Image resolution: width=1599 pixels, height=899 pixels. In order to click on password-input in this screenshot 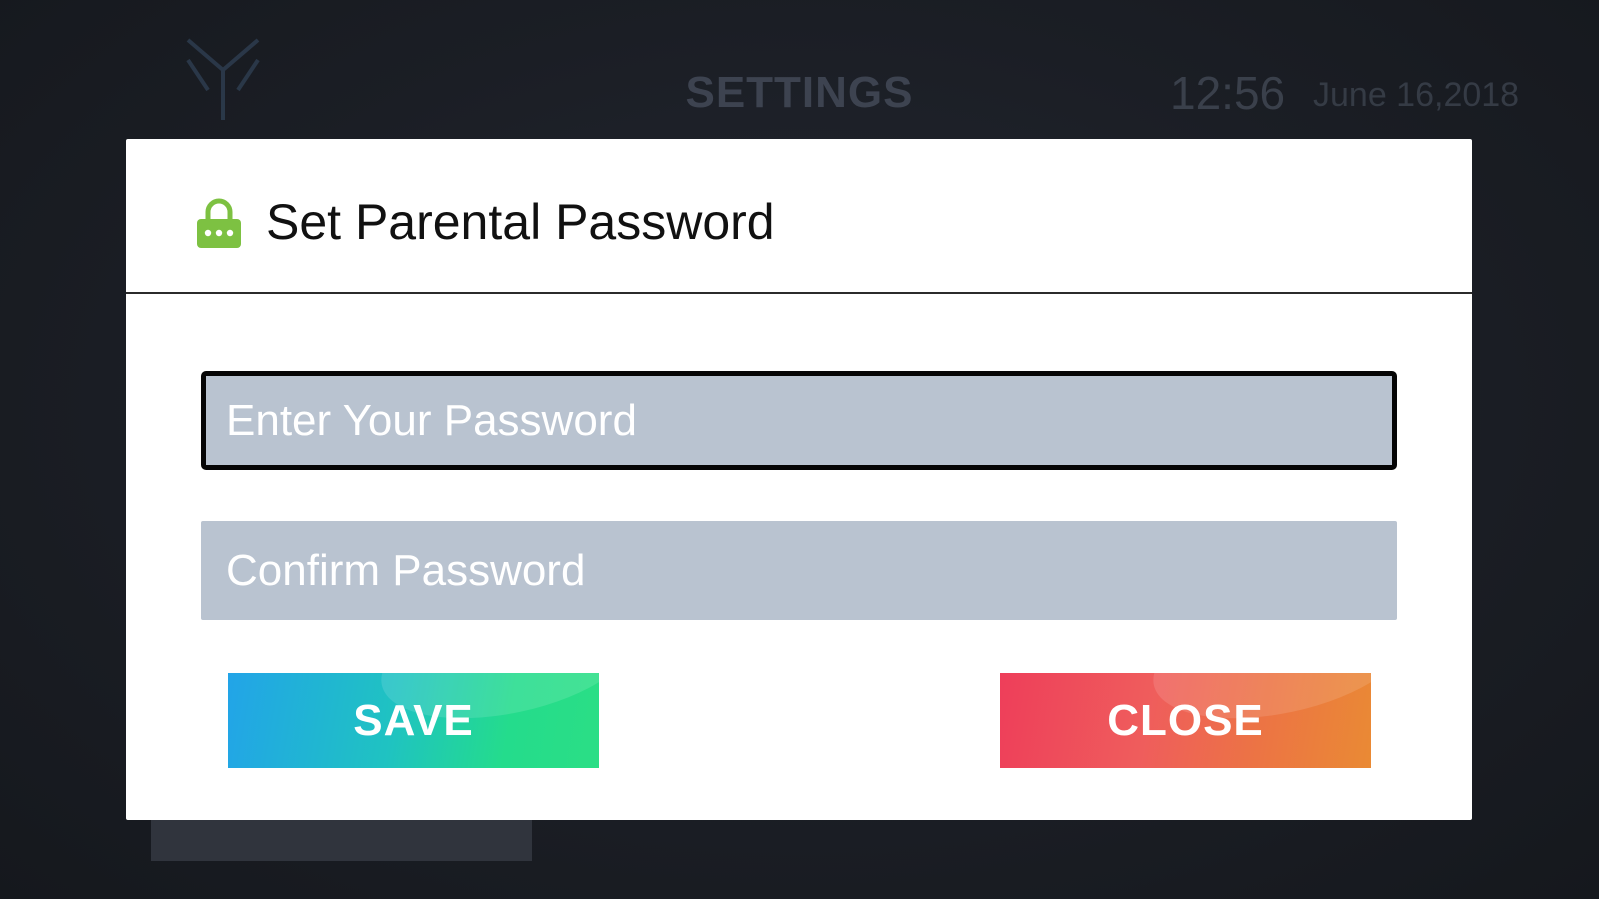, I will do `click(799, 420)`.